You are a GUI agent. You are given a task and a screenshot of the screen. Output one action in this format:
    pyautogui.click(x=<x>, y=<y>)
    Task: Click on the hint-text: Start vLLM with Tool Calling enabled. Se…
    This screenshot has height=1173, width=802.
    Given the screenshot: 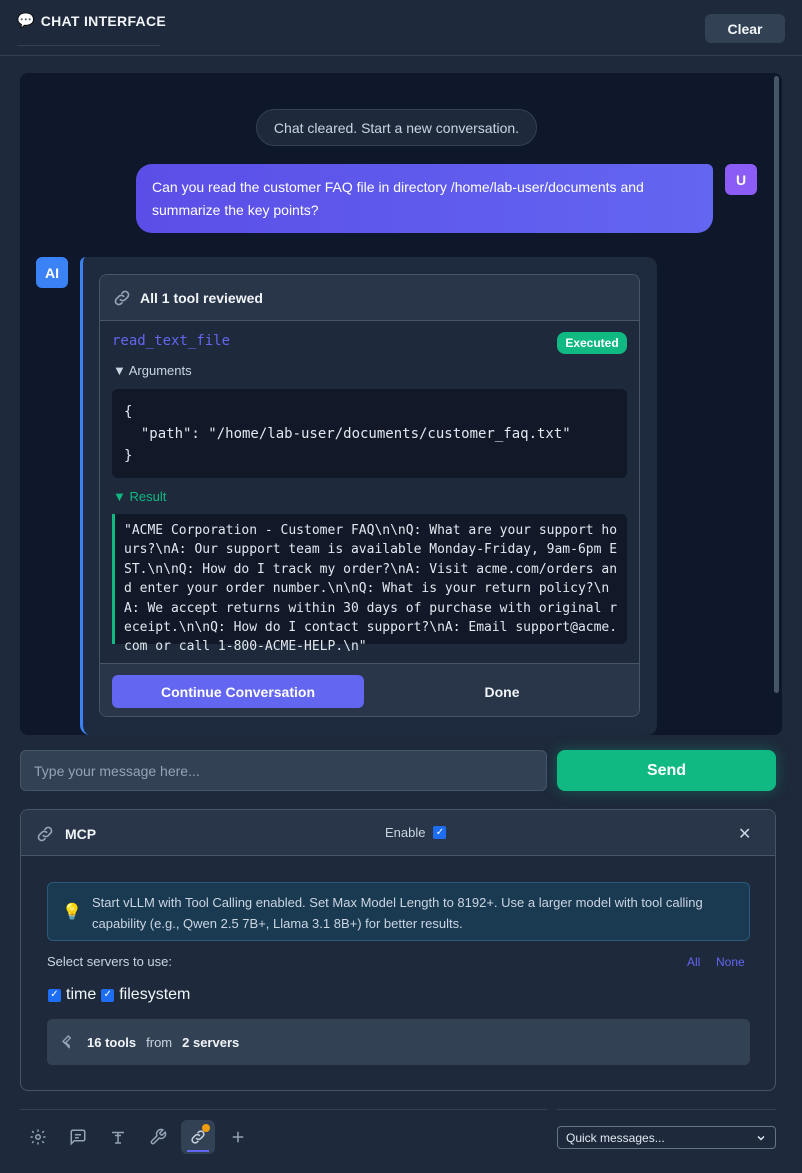 What is the action you would take?
    pyautogui.click(x=397, y=913)
    